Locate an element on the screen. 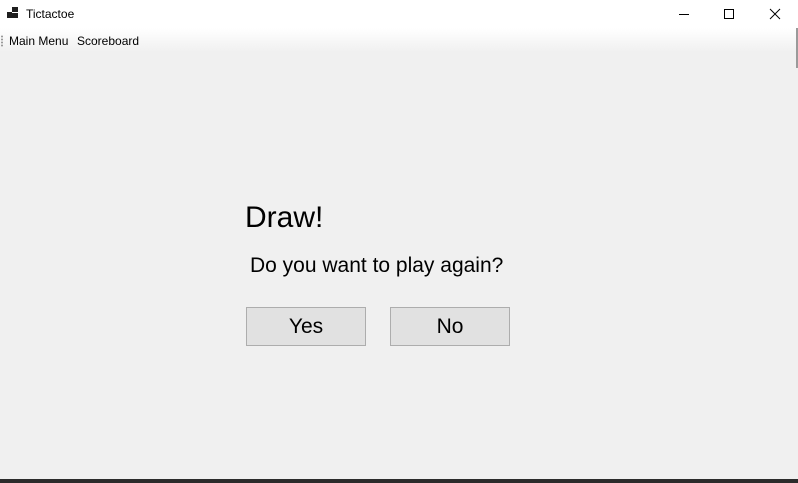 Image resolution: width=798 pixels, height=483 pixels. title-bar: Tictactoe is located at coordinates (399, 14).